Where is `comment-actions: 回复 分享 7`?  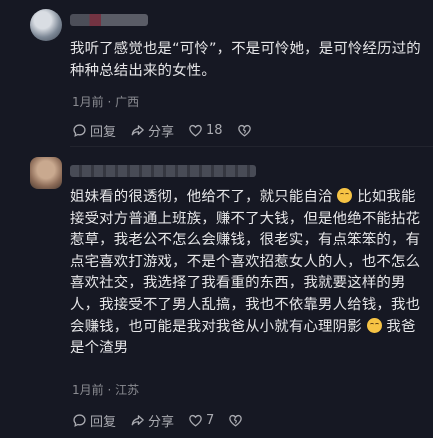
comment-actions: 回复 分享 7 is located at coordinates (166, 420).